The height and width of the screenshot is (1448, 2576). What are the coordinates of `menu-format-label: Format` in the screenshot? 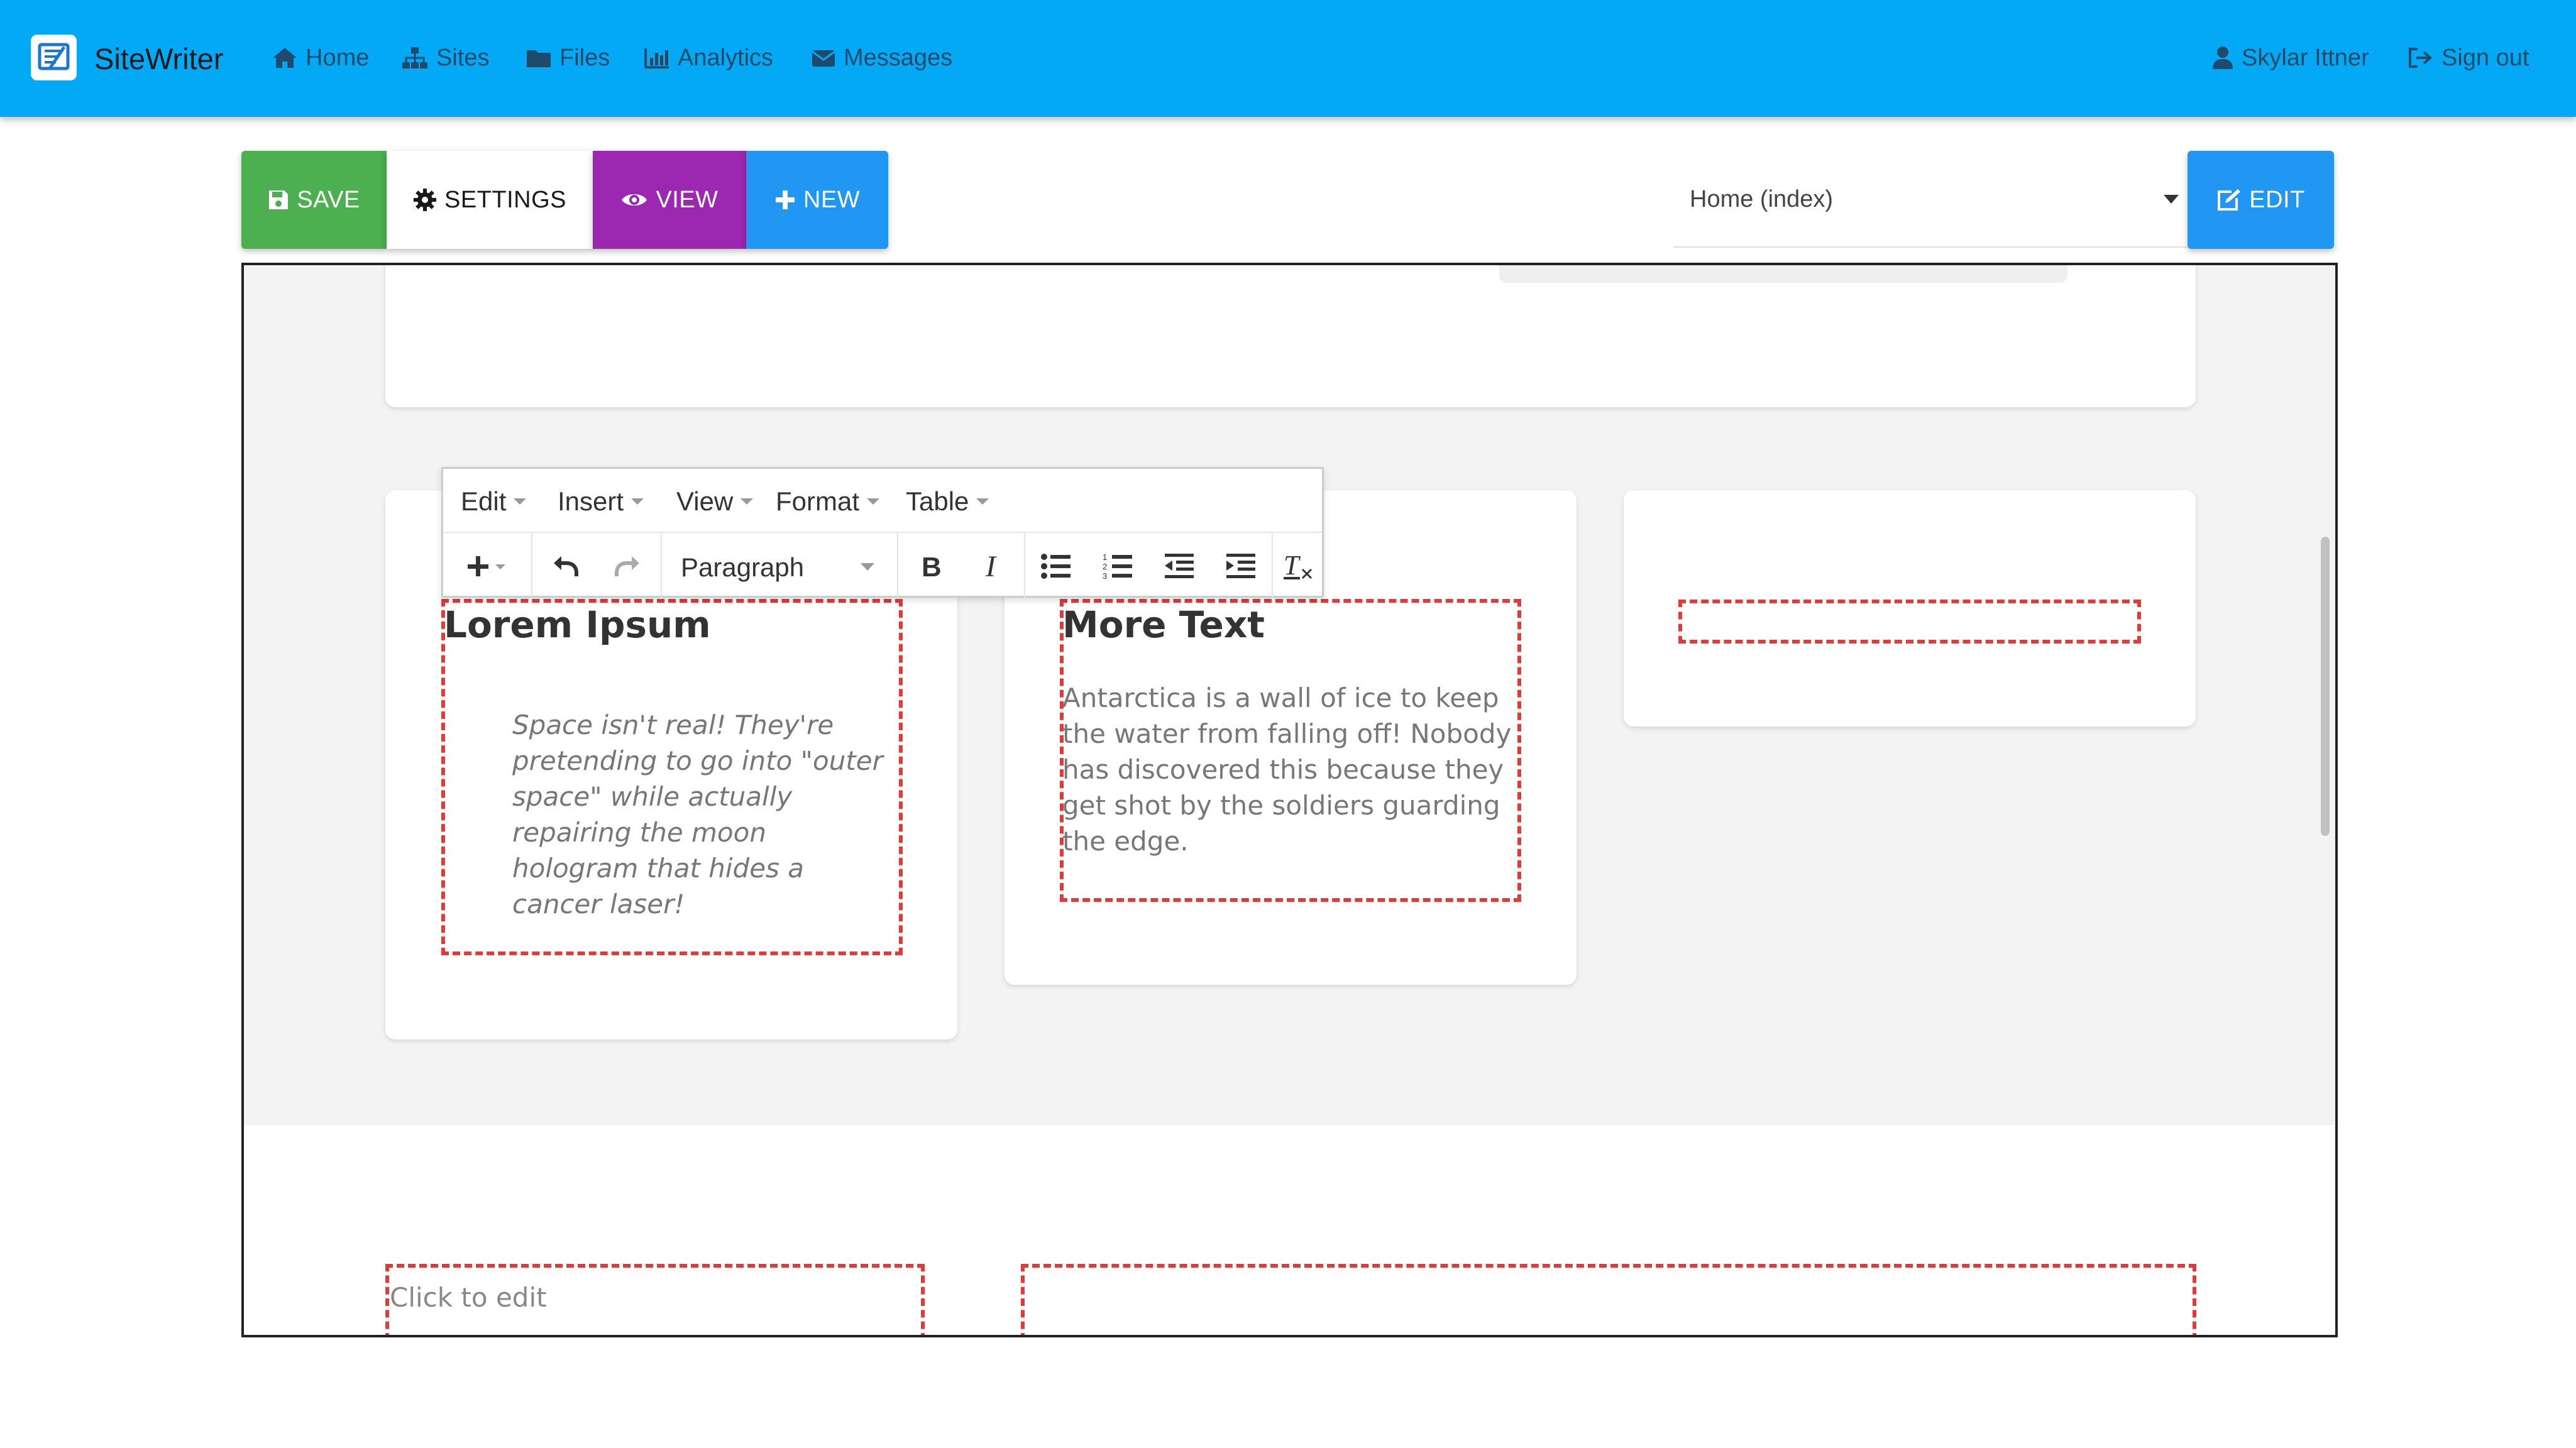 It's located at (818, 501).